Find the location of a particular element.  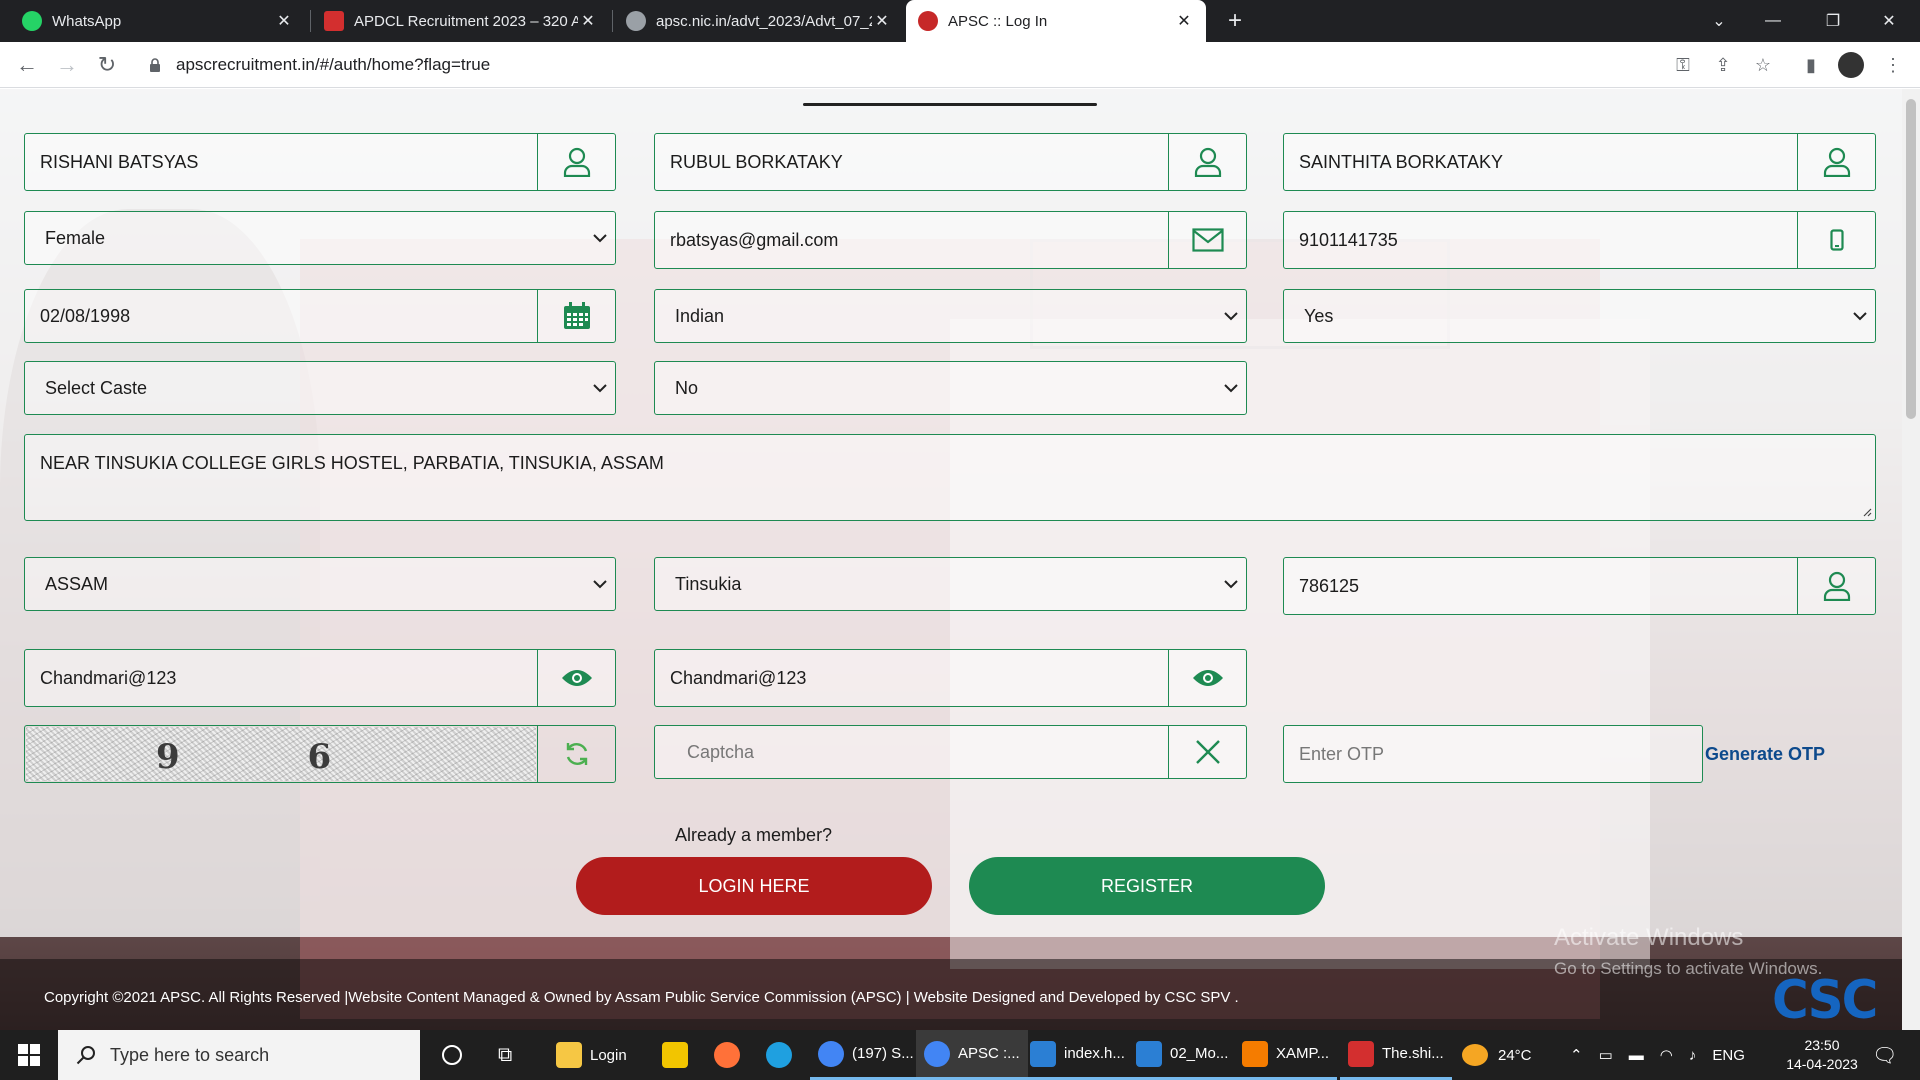

captcha-placeholder: Captcha is located at coordinates (721, 751).